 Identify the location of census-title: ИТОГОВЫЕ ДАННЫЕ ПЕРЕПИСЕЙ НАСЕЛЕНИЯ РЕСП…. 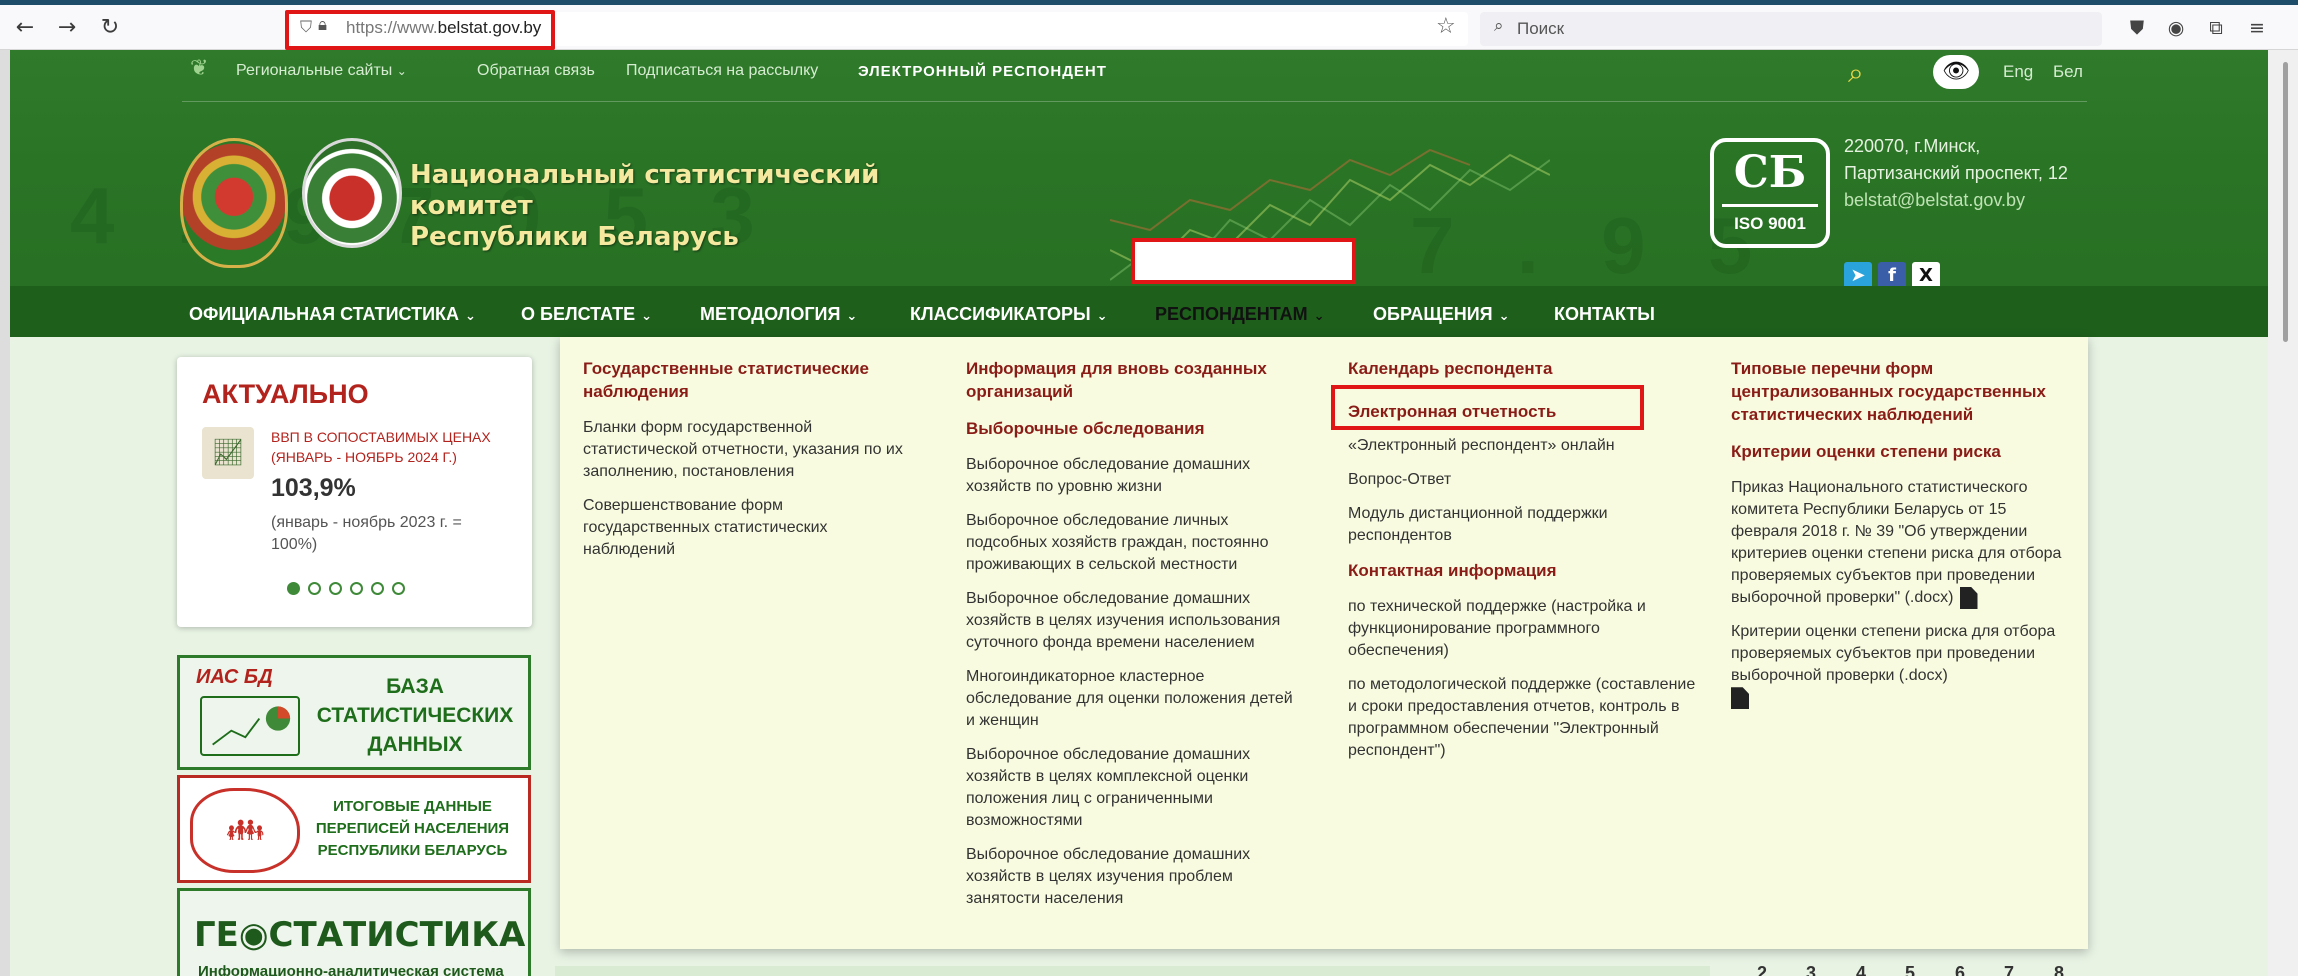
(412, 828).